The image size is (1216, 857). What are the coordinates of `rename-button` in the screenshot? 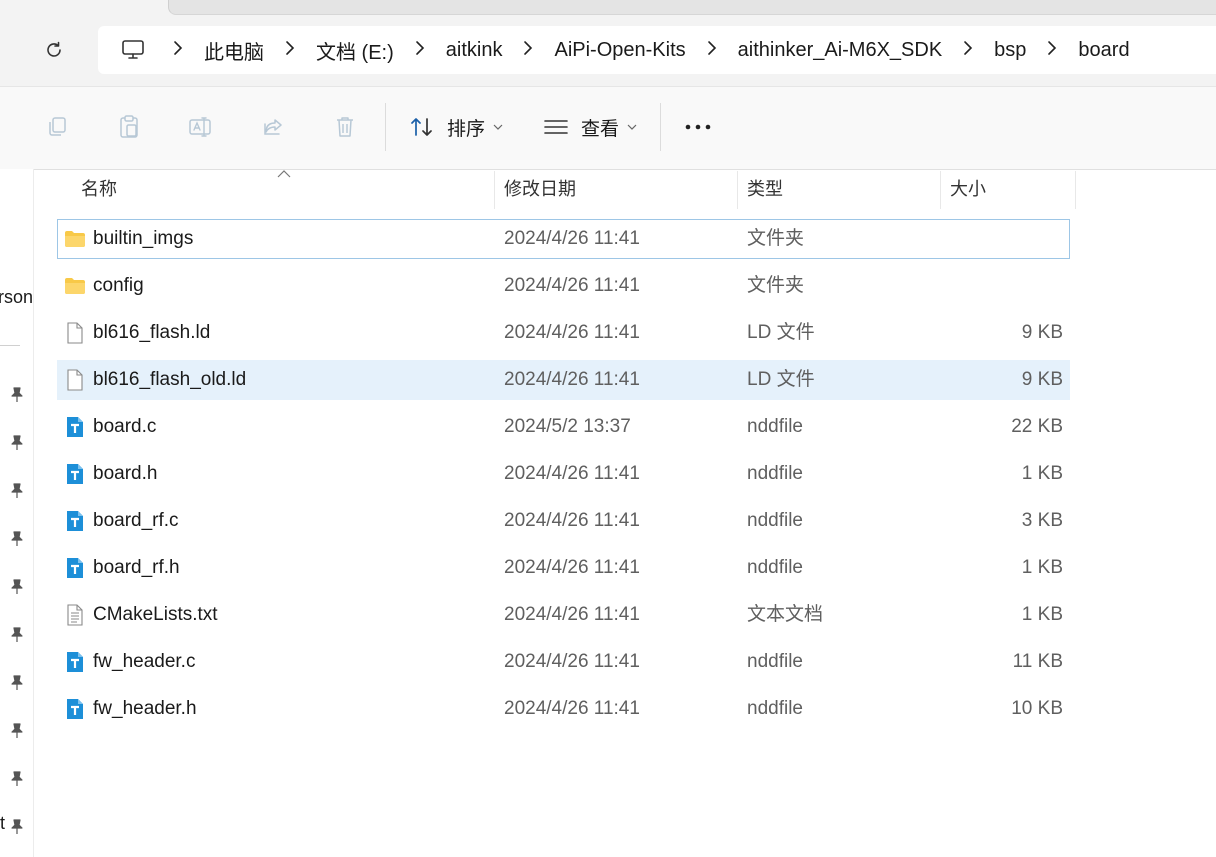 It's located at (201, 127).